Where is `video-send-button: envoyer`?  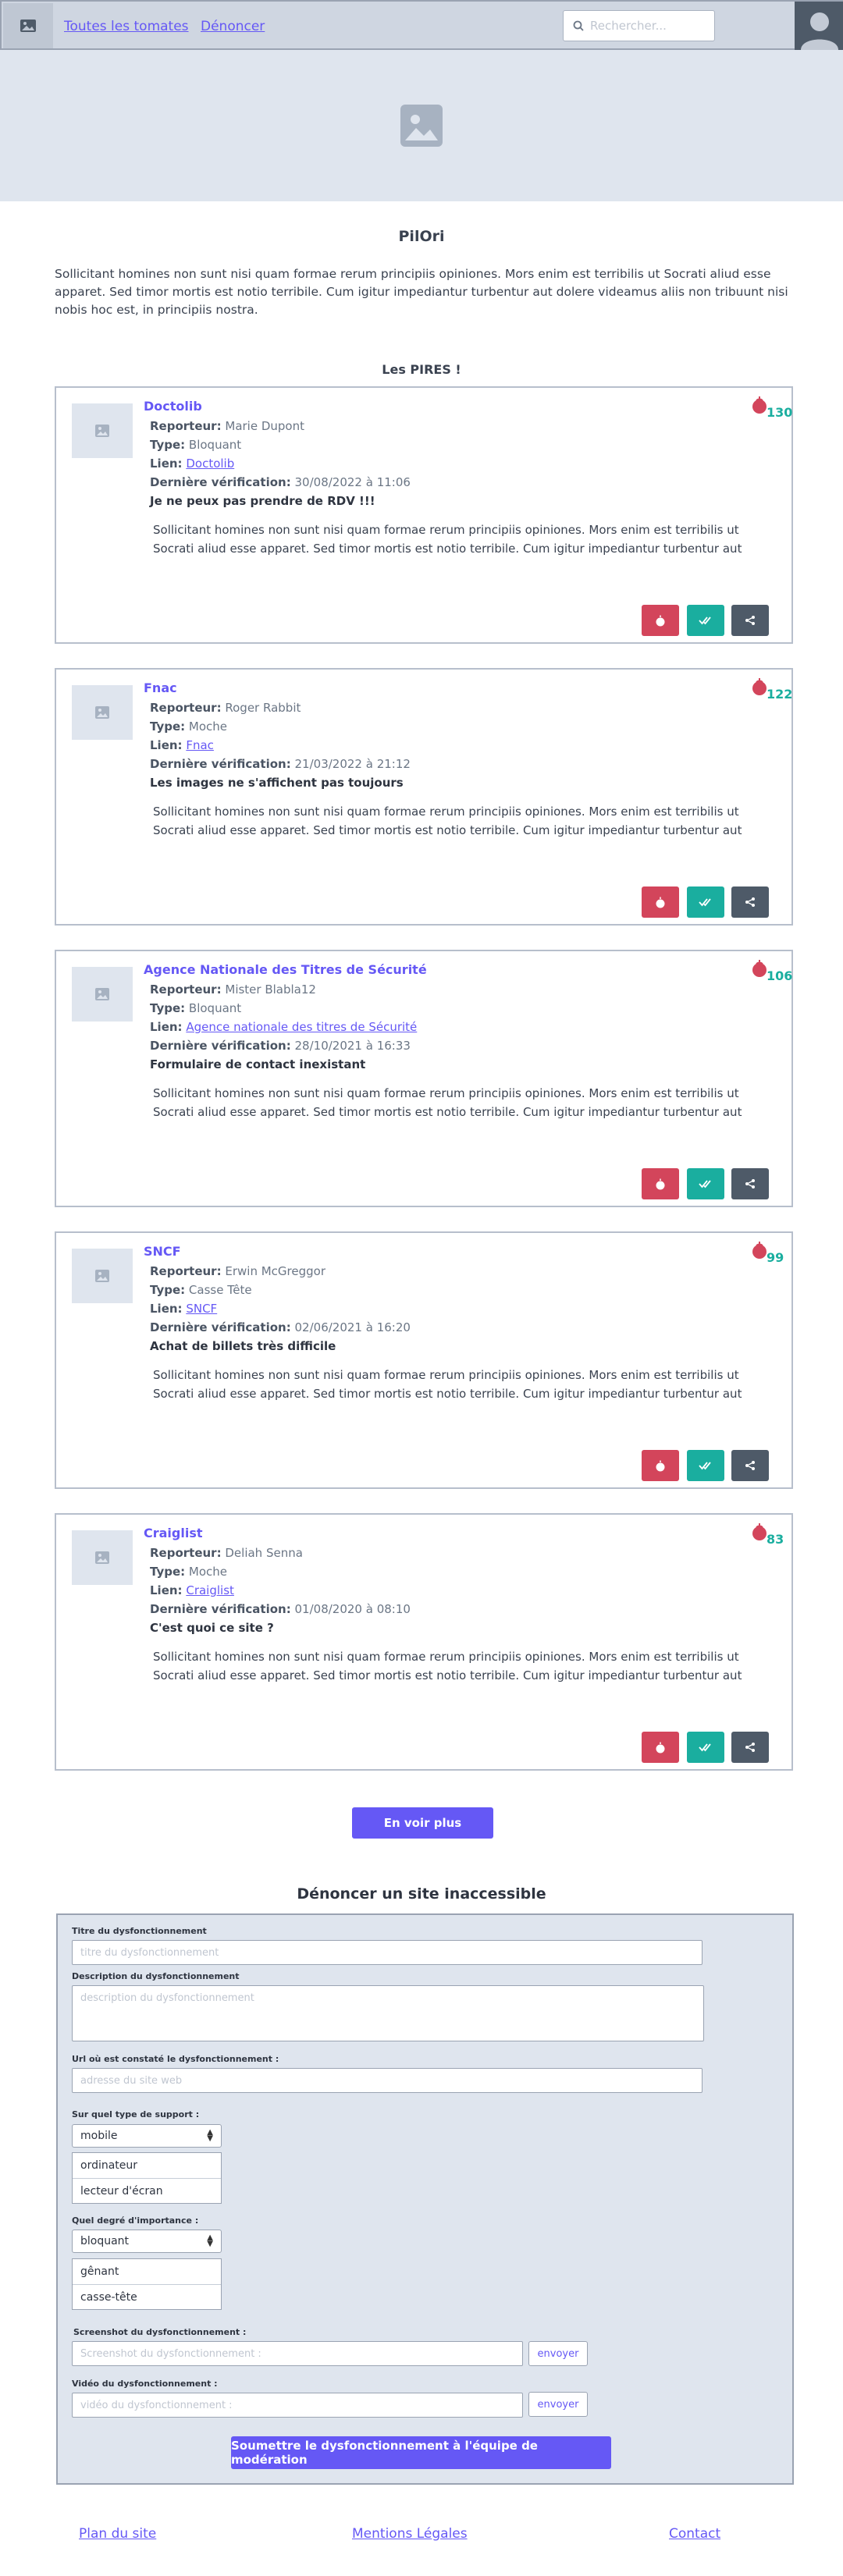 video-send-button: envoyer is located at coordinates (558, 2405).